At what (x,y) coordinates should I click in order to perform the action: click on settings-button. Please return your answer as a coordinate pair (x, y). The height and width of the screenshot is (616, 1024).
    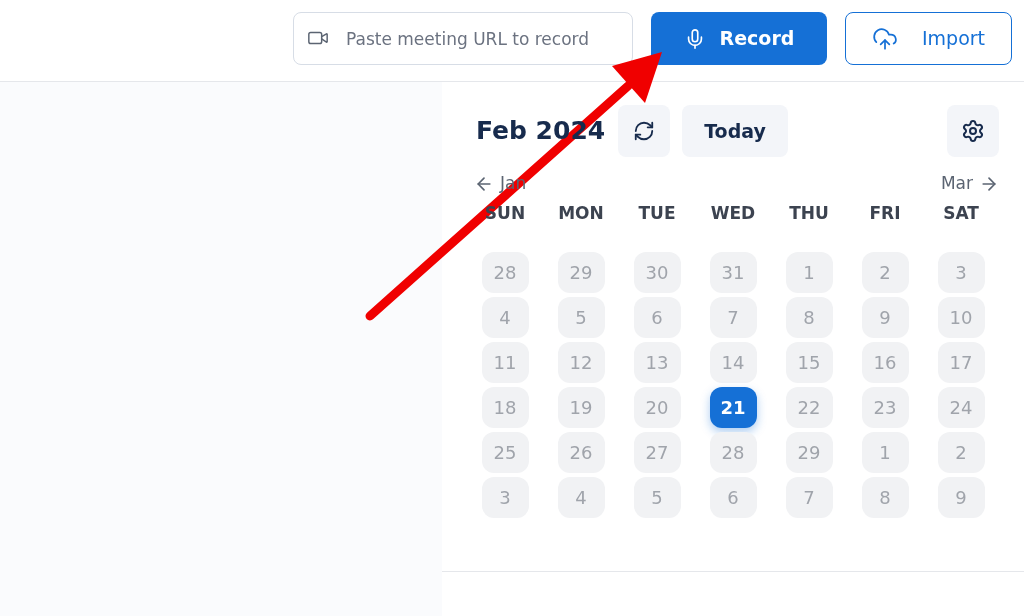
    Looking at the image, I should click on (973, 131).